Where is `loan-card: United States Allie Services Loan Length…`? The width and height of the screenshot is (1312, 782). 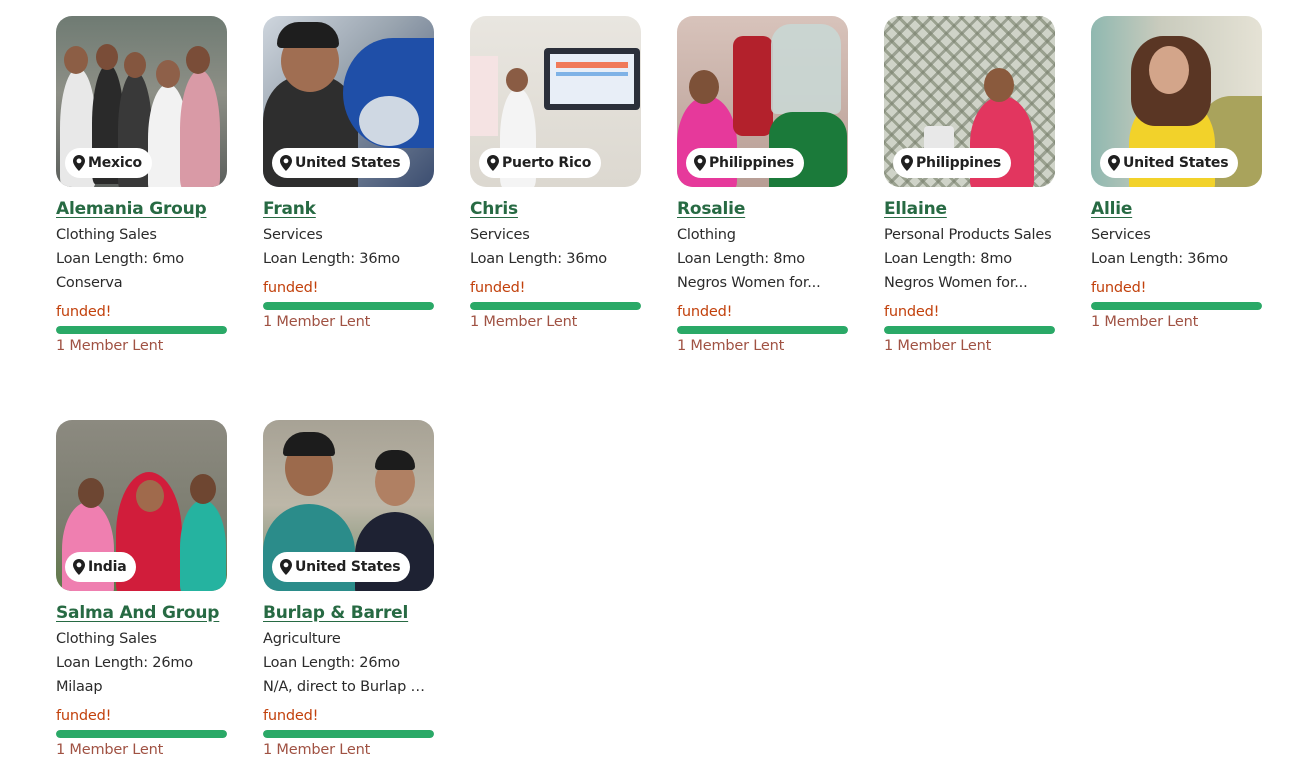 loan-card: United States Allie Services Loan Length… is located at coordinates (1176, 173).